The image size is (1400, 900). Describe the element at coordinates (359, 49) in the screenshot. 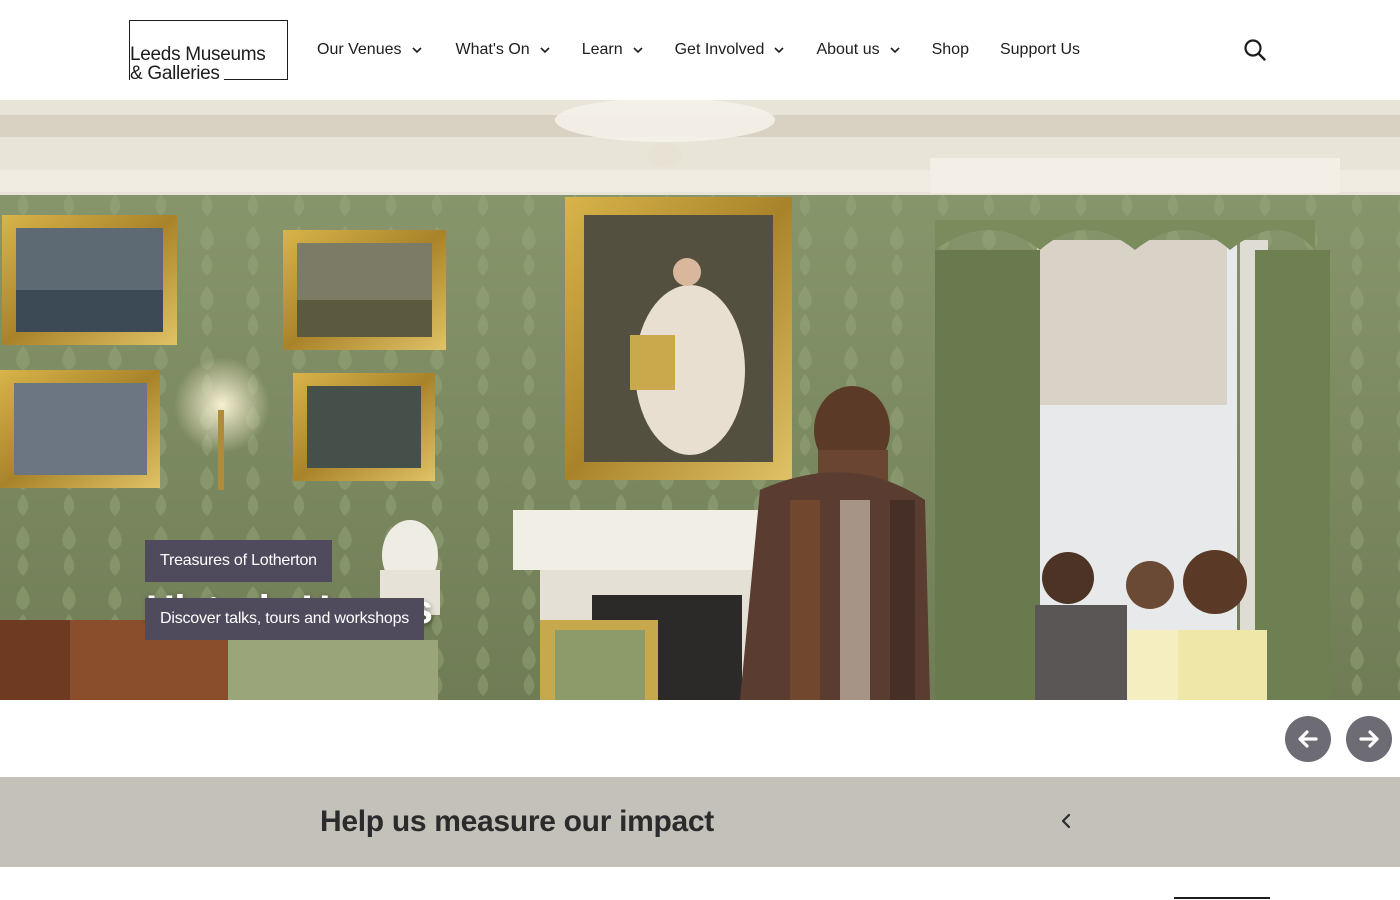

I see `nav-item-label: Our Venues` at that location.